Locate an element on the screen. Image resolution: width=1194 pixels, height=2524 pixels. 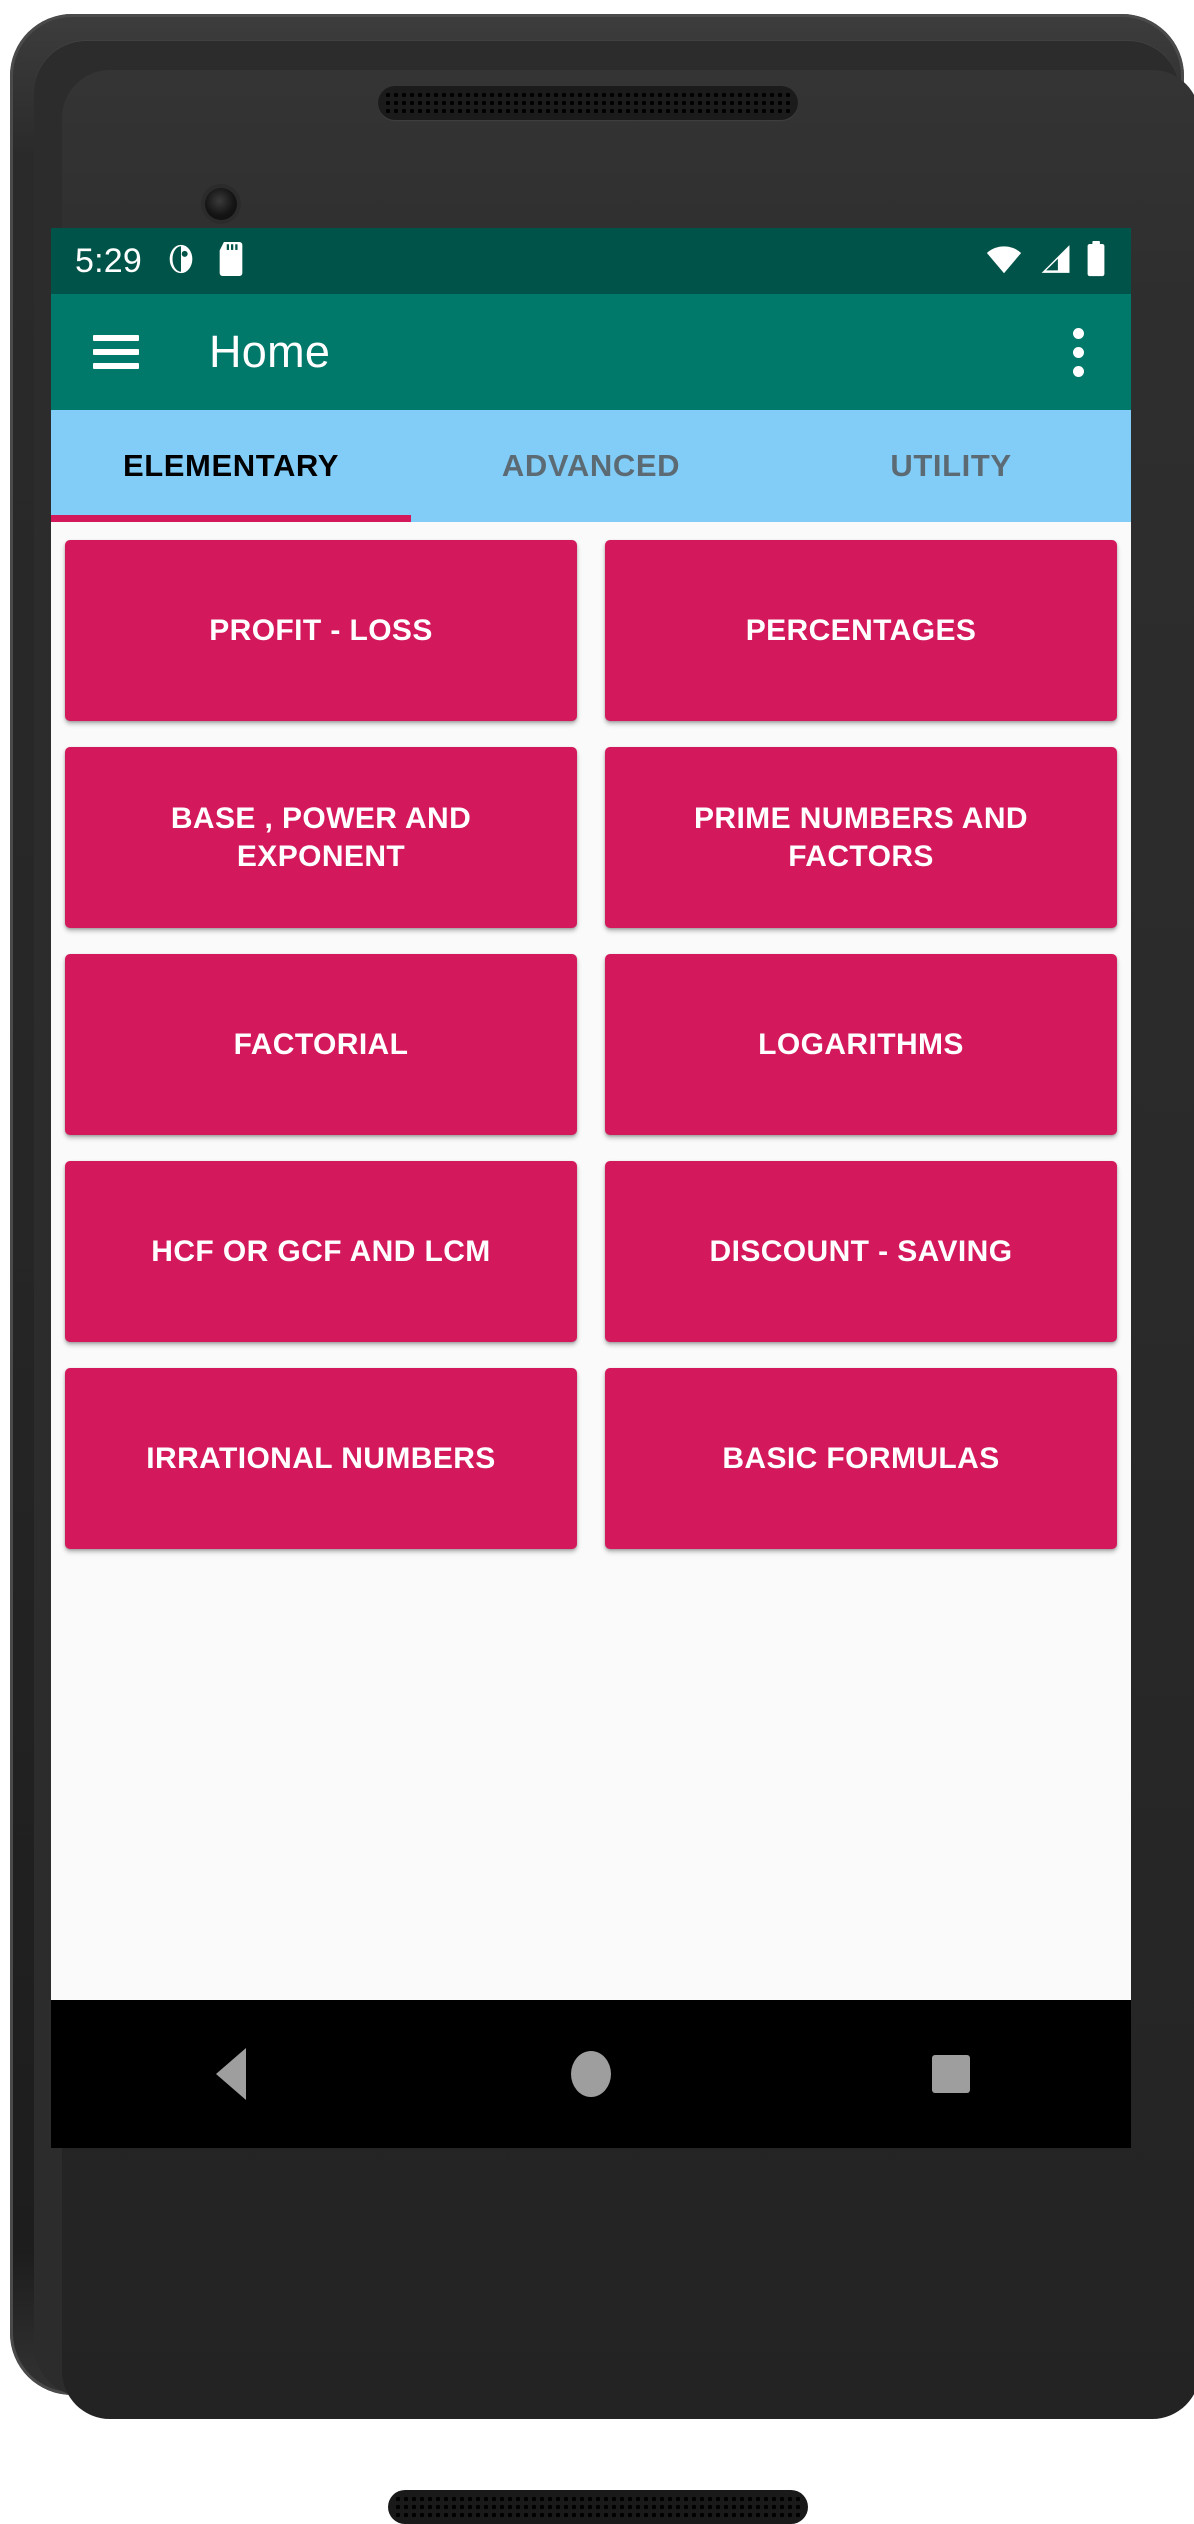
topic-card-logarithms: LOGARITHMS is located at coordinates (861, 1044).